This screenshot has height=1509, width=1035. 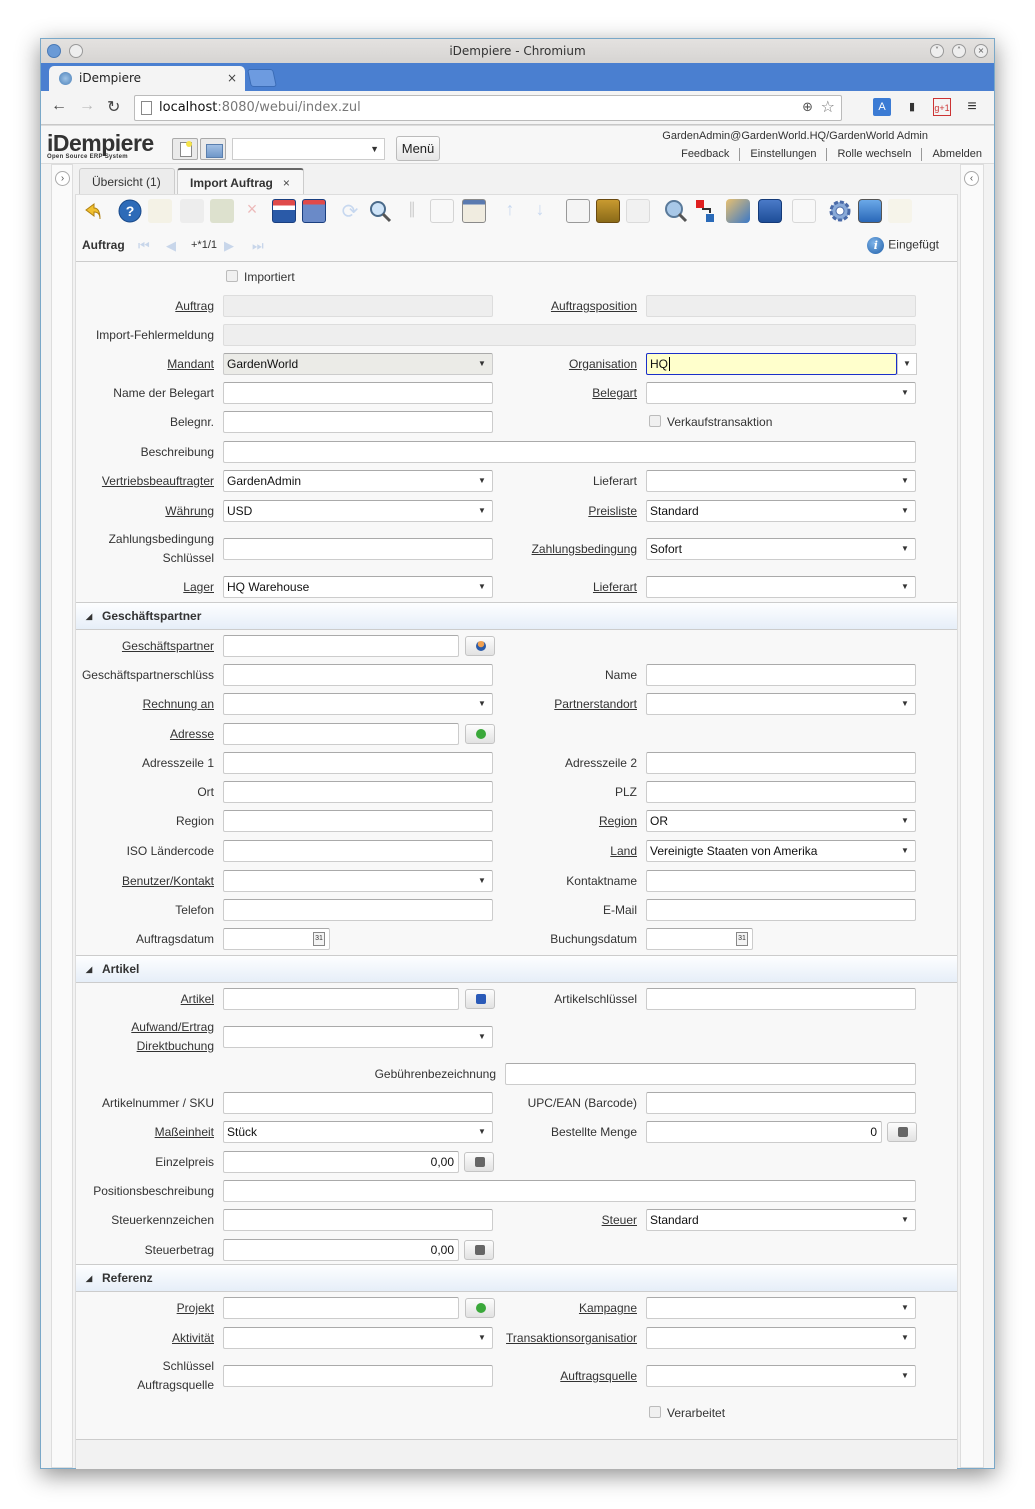 I want to click on save-icon, so click(x=284, y=211).